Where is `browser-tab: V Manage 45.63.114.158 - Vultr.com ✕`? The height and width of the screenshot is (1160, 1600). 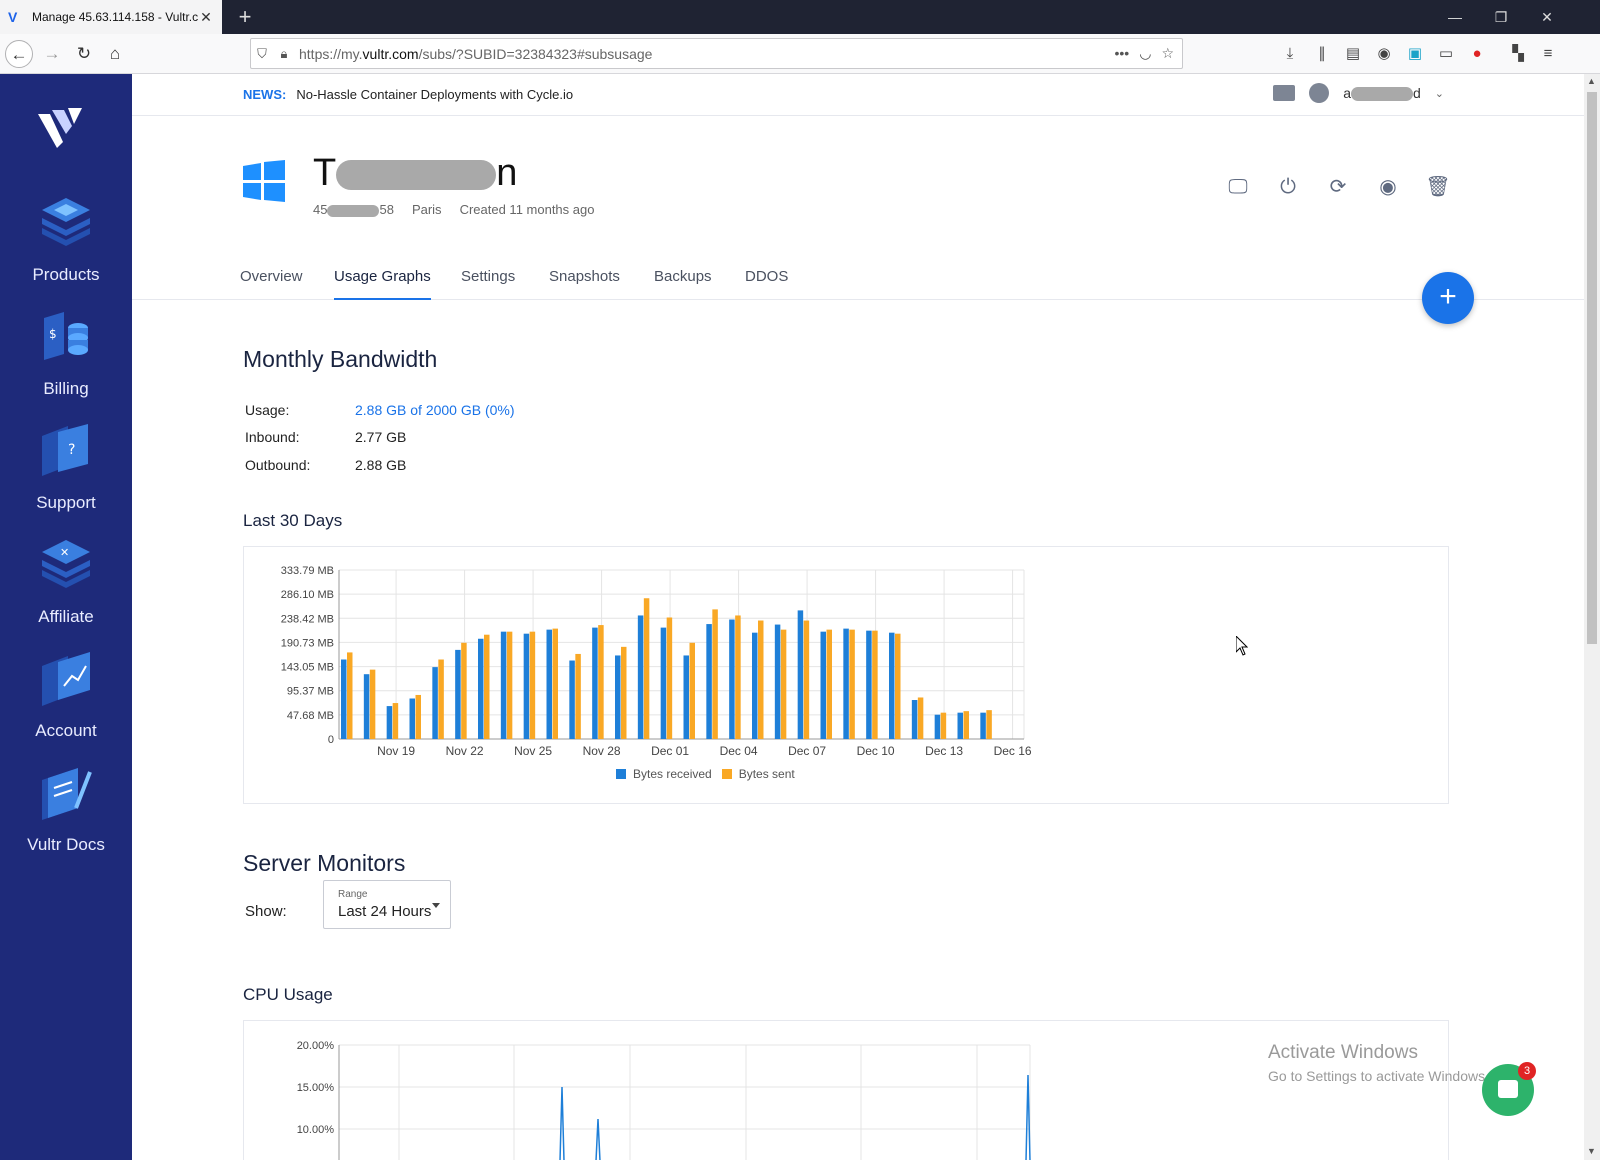 browser-tab: V Manage 45.63.114.158 - Vultr.com ✕ is located at coordinates (111, 17).